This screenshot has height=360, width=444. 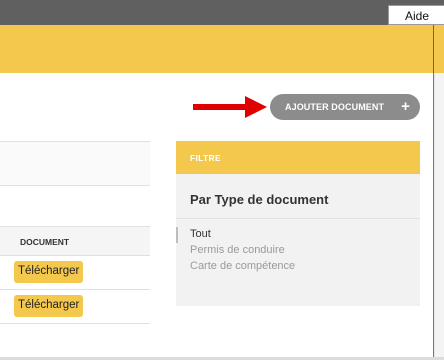 What do you see at coordinates (222, 12) in the screenshot?
I see `top-bar: Aide` at bounding box center [222, 12].